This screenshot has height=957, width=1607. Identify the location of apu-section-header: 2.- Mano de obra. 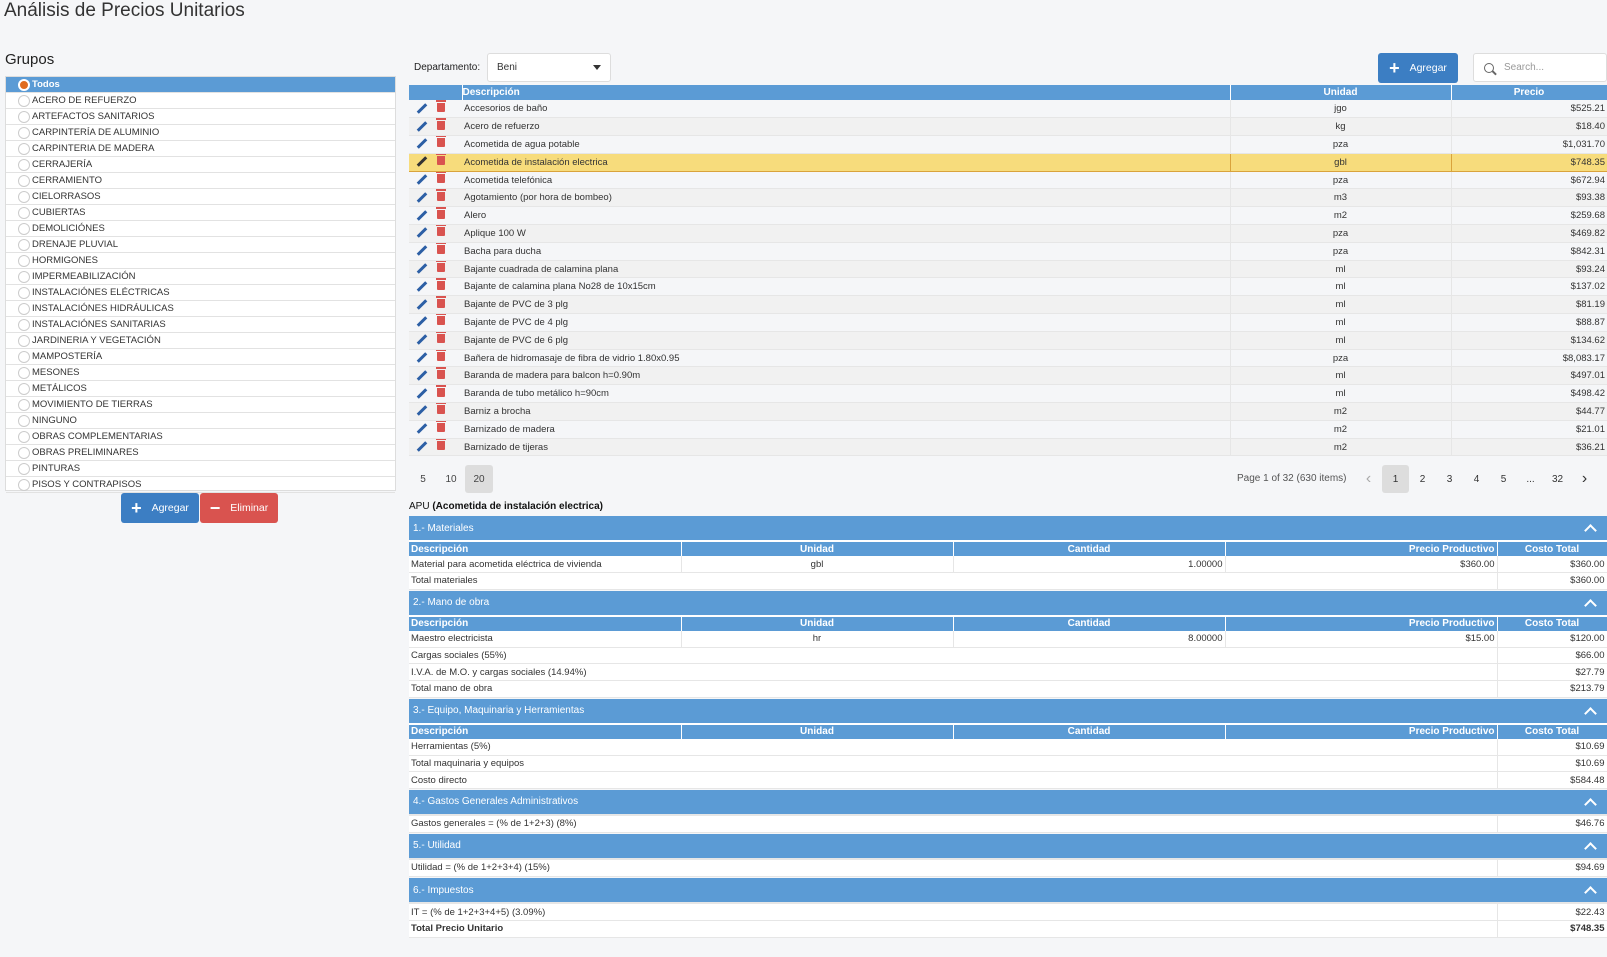
(1008, 602).